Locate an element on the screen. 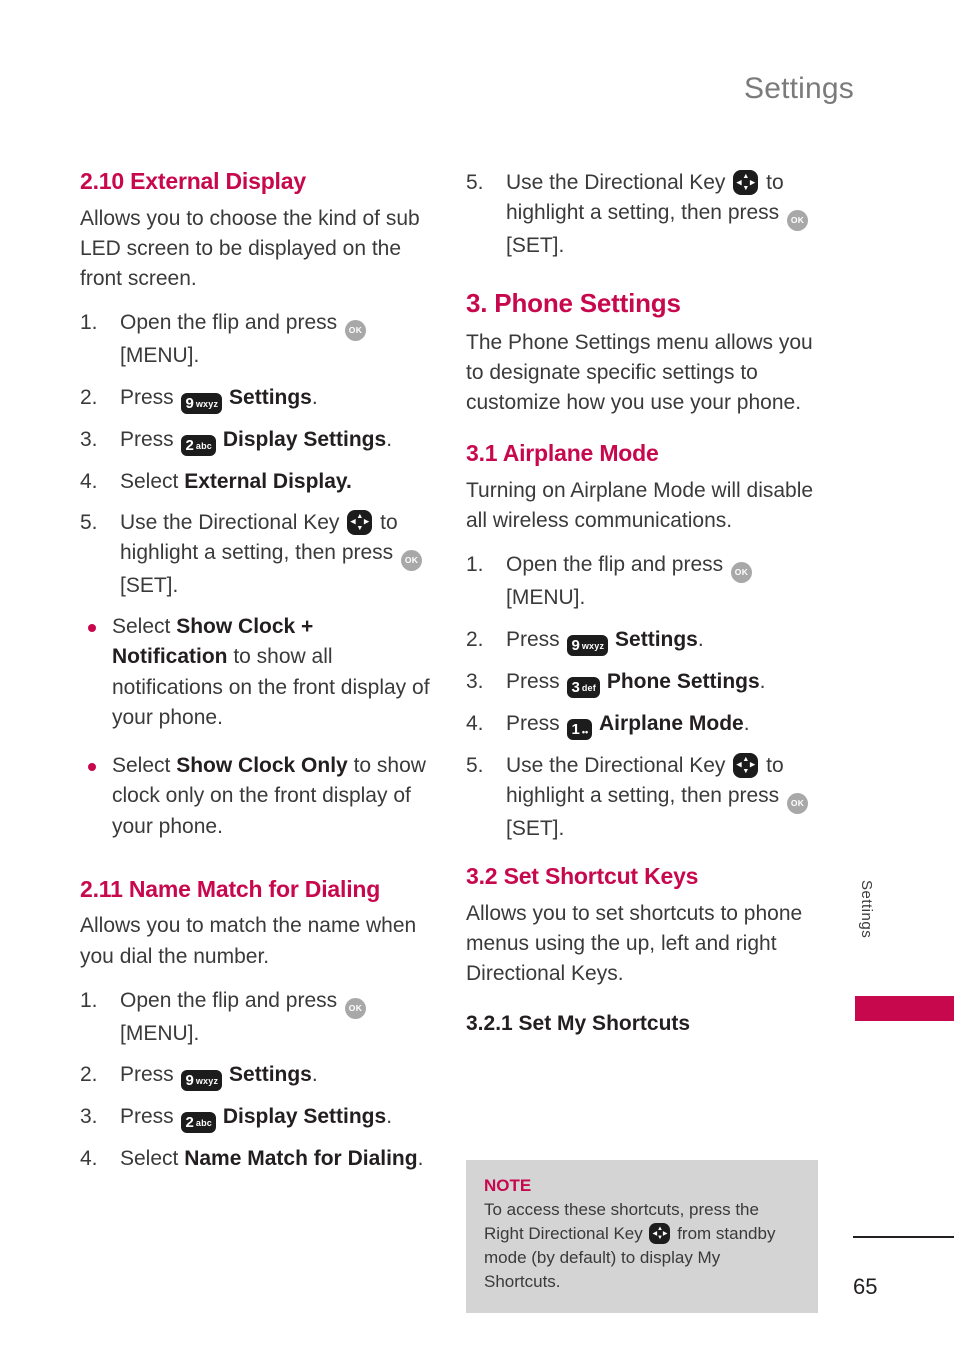 The width and height of the screenshot is (954, 1371). section-heading-2-11: 2.11 Name Match for Dialing is located at coordinates (230, 888).